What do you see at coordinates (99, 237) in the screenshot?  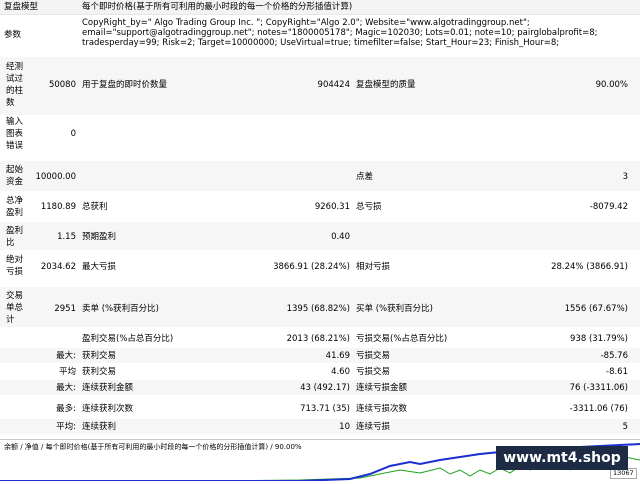 I see `expected-label: 预期盈利` at bounding box center [99, 237].